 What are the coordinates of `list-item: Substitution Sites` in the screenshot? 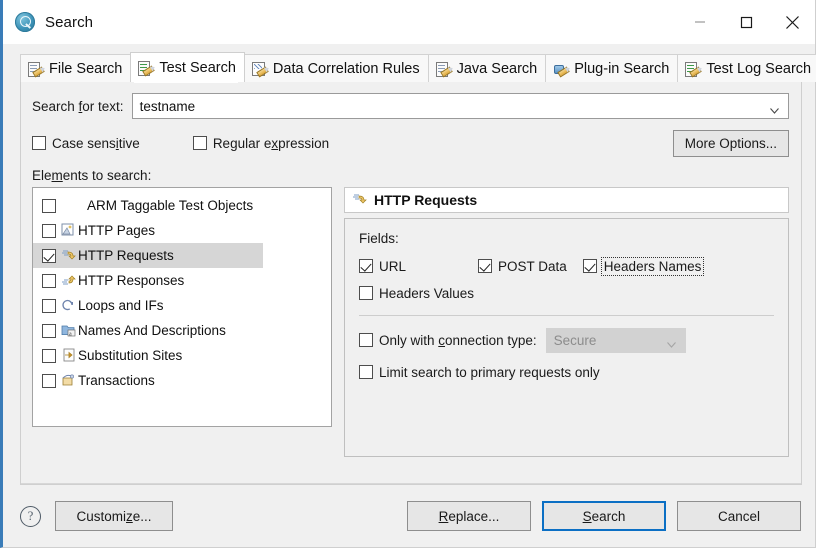 It's located at (182, 355).